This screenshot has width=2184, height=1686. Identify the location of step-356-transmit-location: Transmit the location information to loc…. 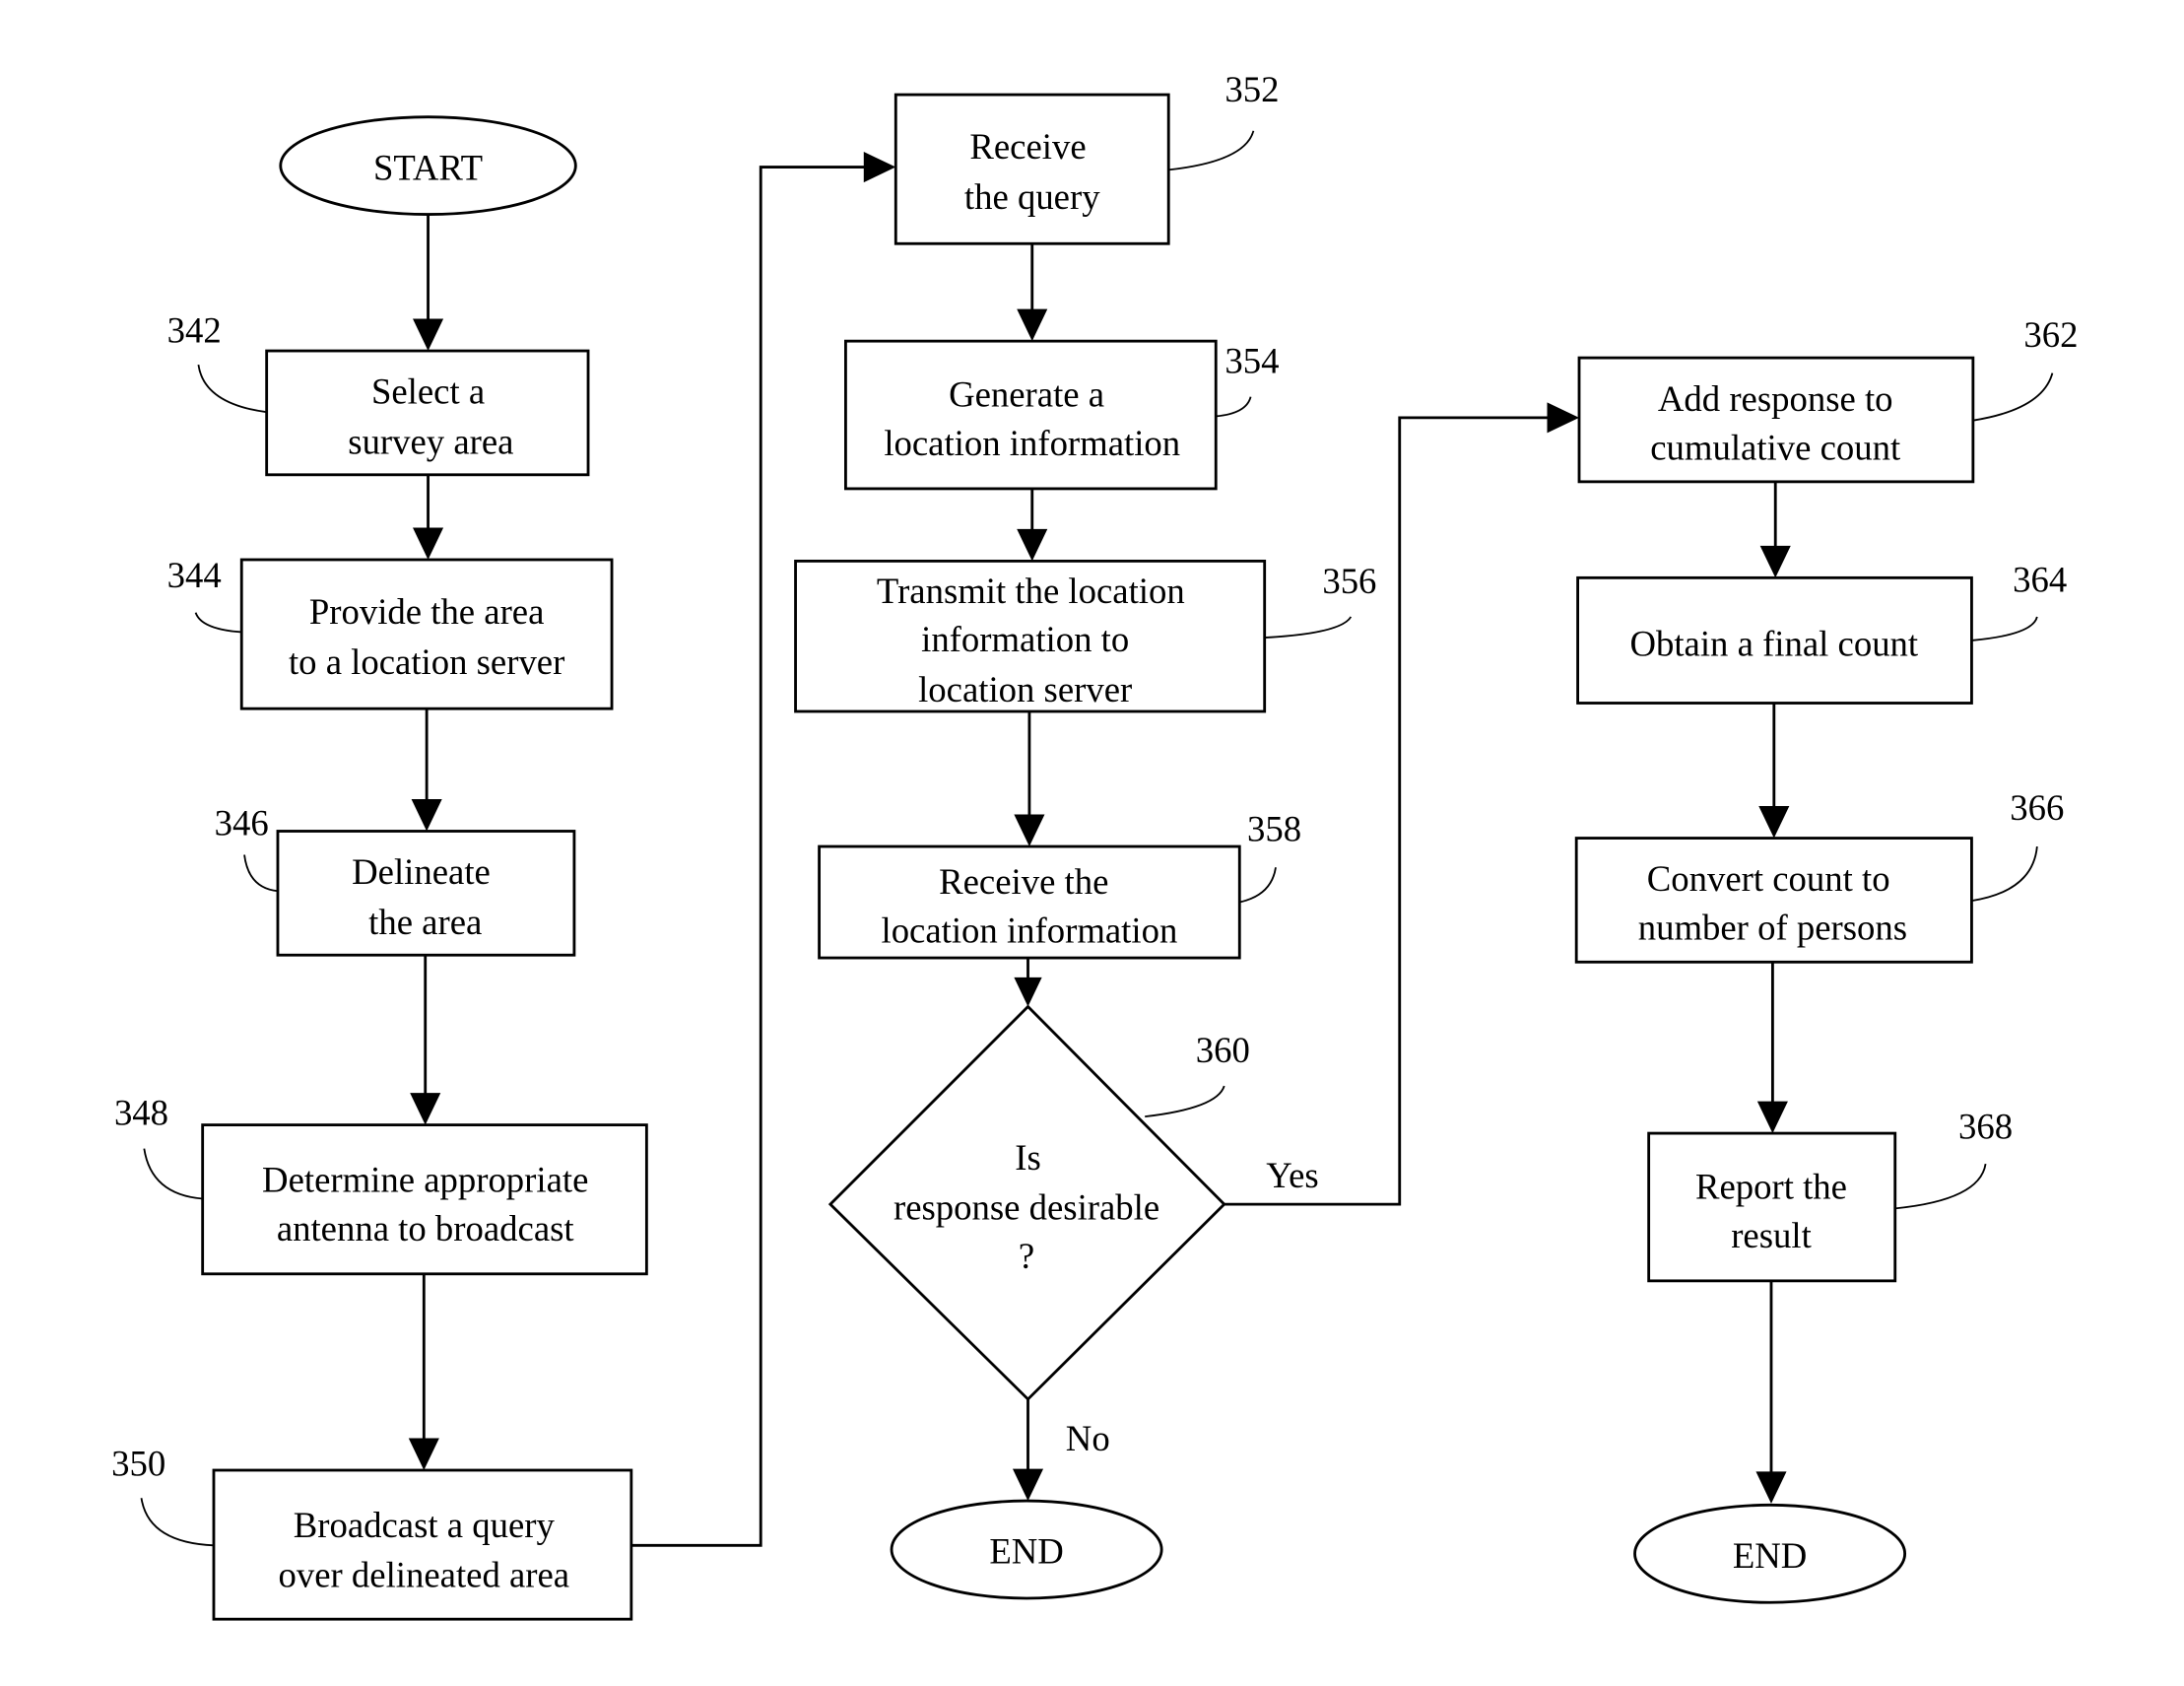
(1030, 636).